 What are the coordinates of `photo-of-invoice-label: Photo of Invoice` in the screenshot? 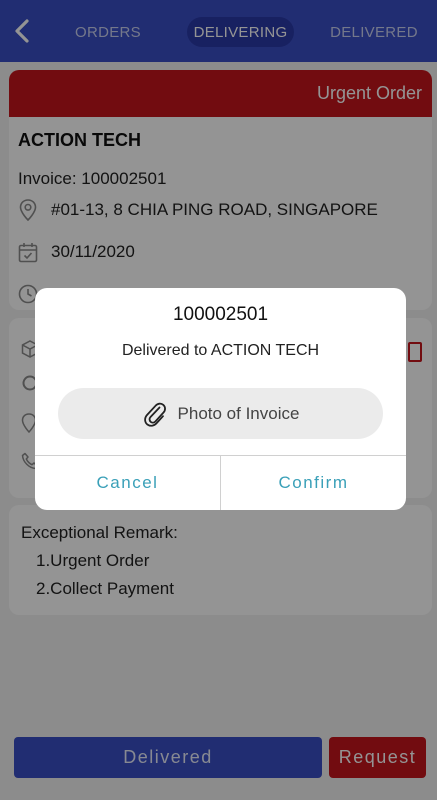 It's located at (238, 413).